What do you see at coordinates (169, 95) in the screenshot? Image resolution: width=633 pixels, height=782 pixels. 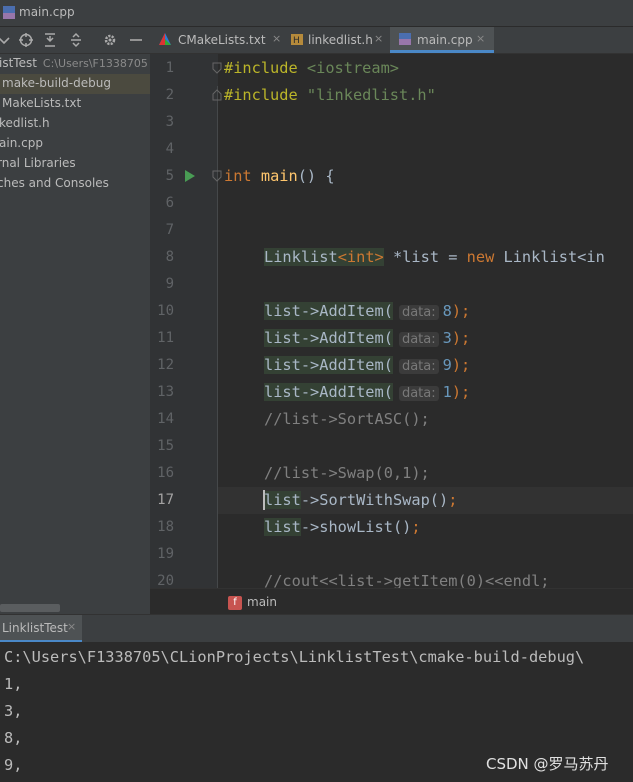 I see `line-number: 2` at bounding box center [169, 95].